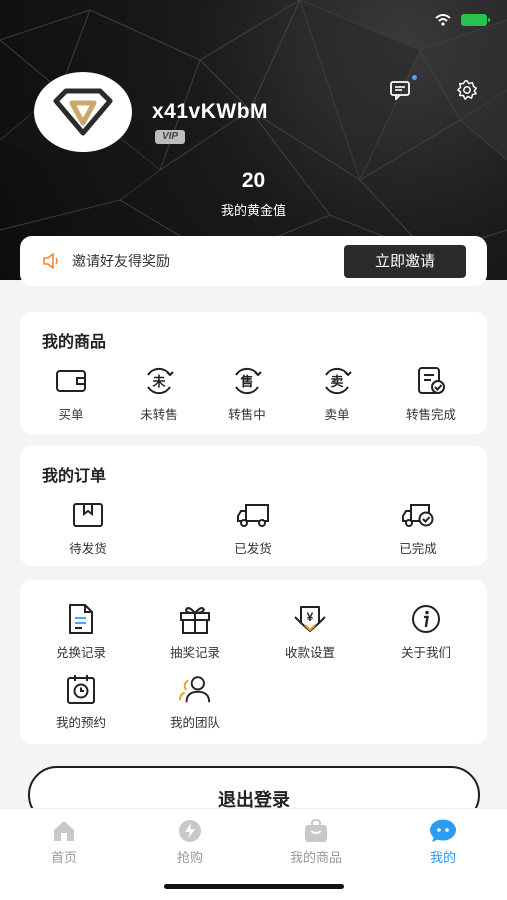 The width and height of the screenshot is (507, 900). What do you see at coordinates (81, 619) in the screenshot?
I see `document-icon` at bounding box center [81, 619].